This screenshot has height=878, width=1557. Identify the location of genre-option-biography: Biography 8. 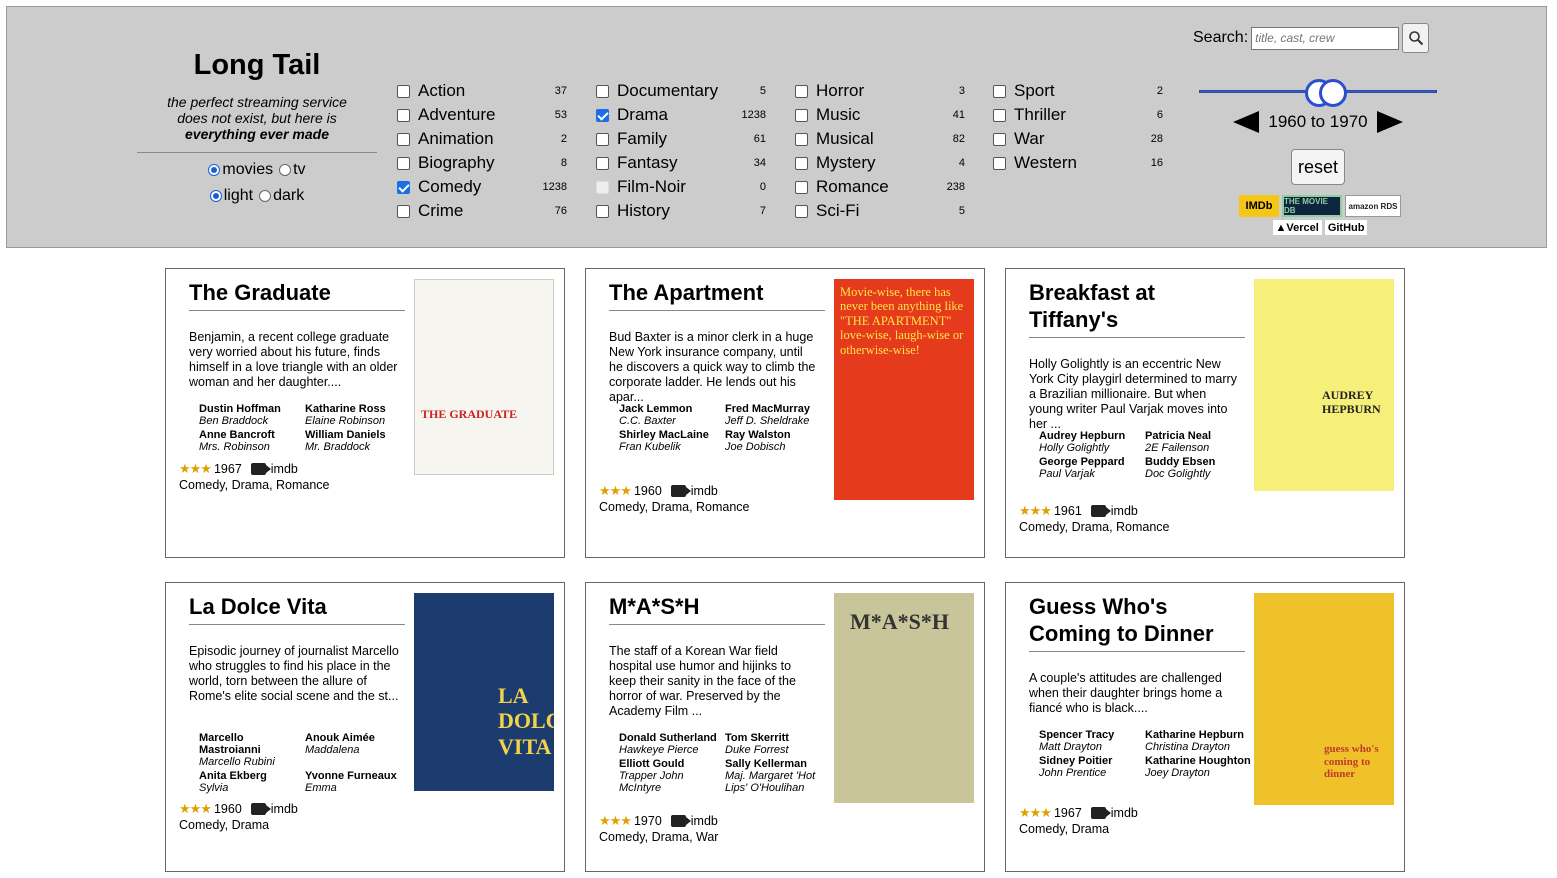
(482, 163).